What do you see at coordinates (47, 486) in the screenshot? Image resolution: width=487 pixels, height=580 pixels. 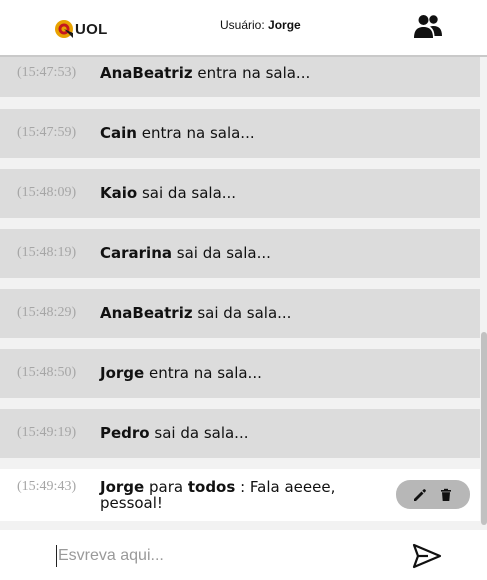 I see `message-time: (15:49:43)` at bounding box center [47, 486].